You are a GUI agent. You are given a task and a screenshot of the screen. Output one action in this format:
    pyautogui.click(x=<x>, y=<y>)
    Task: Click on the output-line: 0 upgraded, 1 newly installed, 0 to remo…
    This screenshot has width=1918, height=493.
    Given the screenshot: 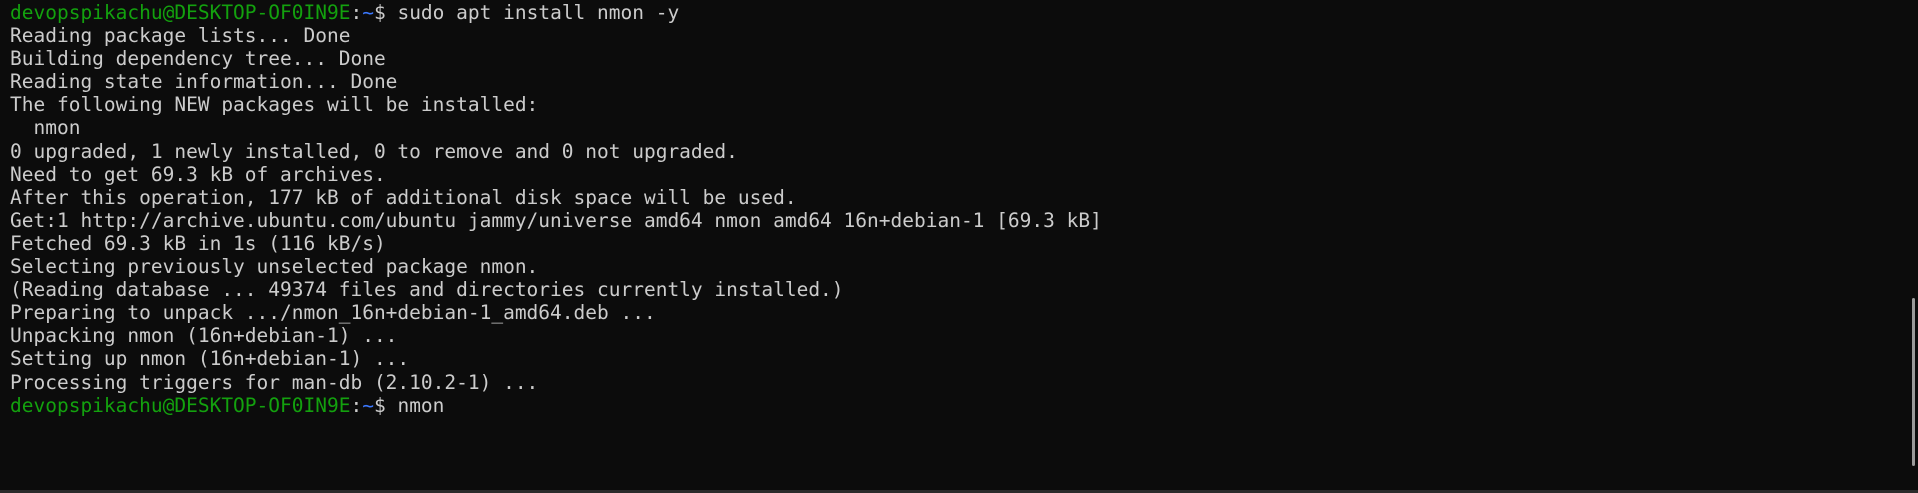 What is the action you would take?
    pyautogui.click(x=374, y=151)
    